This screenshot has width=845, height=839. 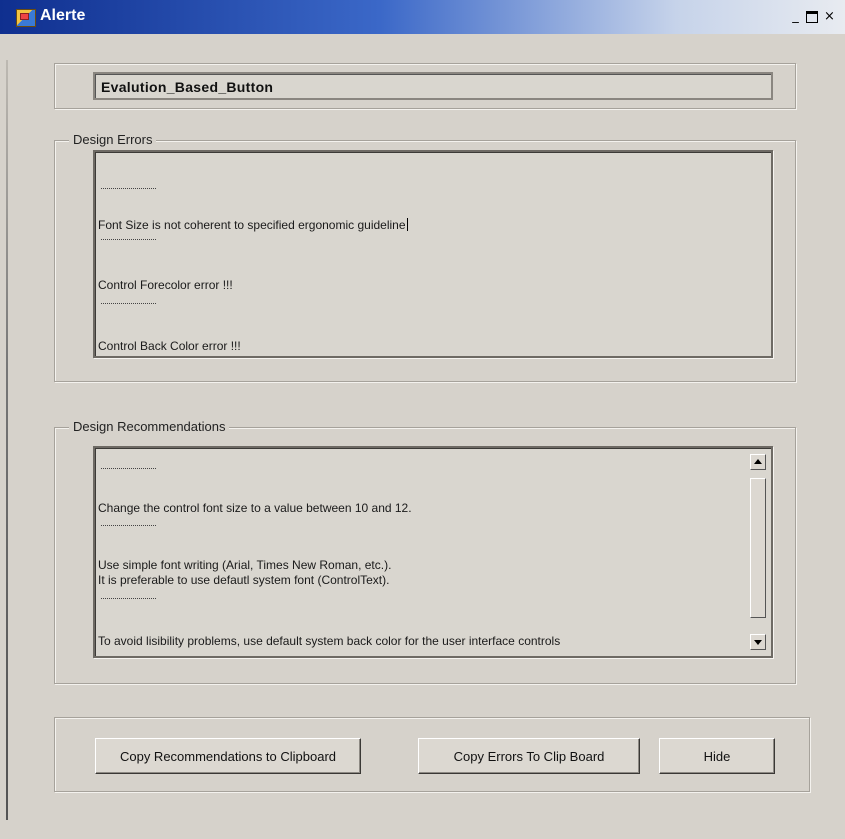 I want to click on minimize-button: _, so click(x=795, y=17).